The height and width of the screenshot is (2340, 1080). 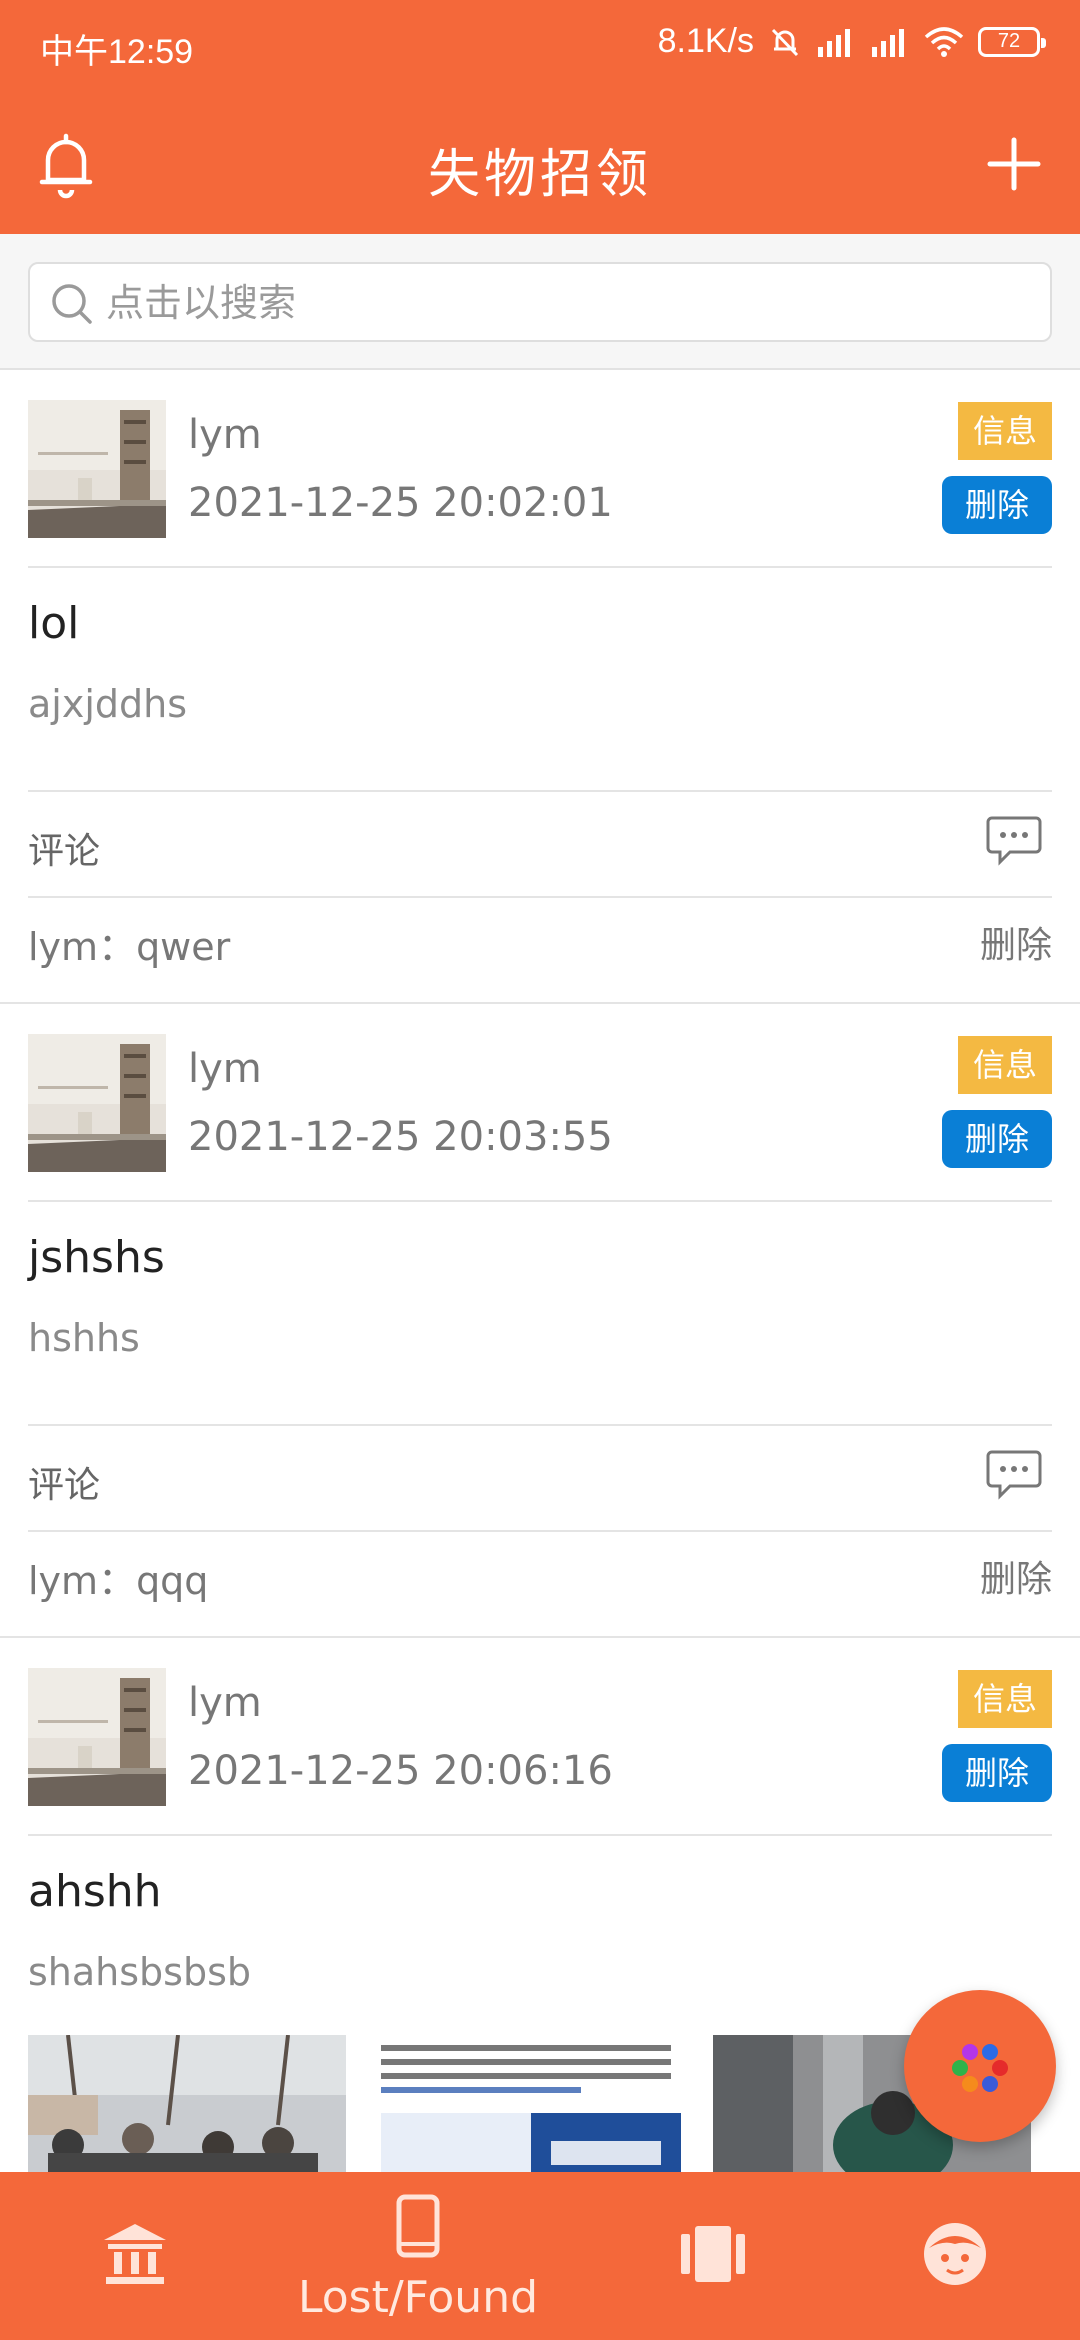 I want to click on post-timestamp: 2021-12-25 20:02:01, so click(x=400, y=503).